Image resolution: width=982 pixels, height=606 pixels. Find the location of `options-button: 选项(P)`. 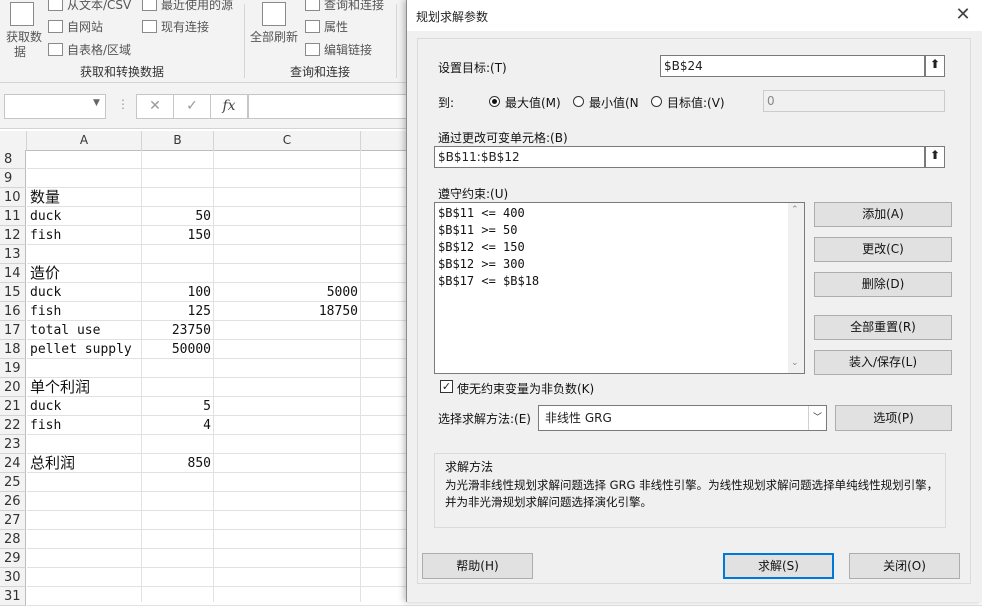

options-button: 选项(P) is located at coordinates (893, 418).